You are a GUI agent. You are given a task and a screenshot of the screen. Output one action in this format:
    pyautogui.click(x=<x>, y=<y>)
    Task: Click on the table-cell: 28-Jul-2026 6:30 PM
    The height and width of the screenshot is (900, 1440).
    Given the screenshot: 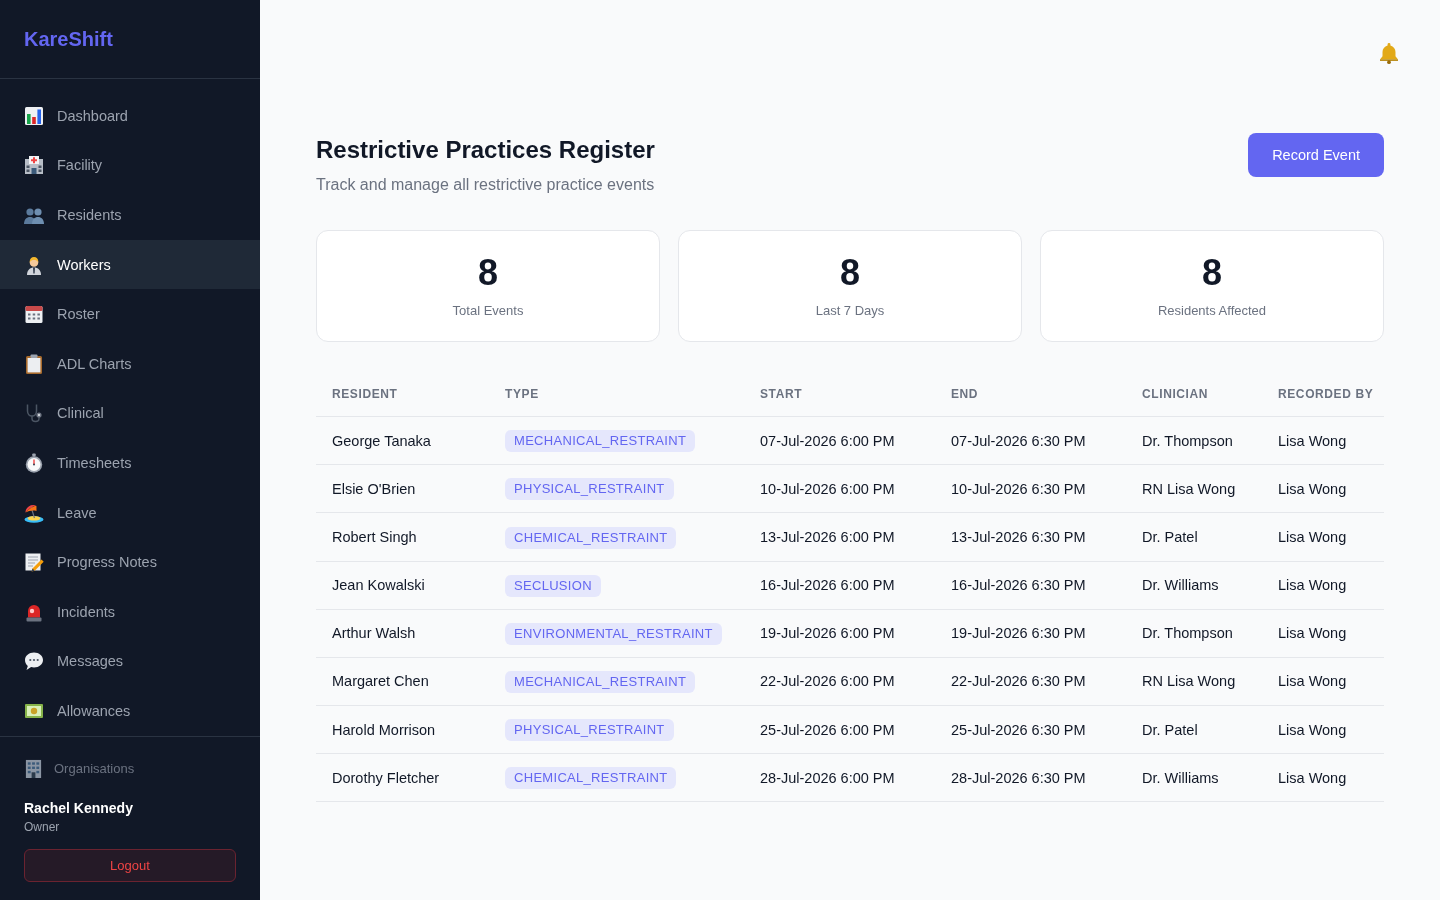 What is the action you would take?
    pyautogui.click(x=1030, y=777)
    